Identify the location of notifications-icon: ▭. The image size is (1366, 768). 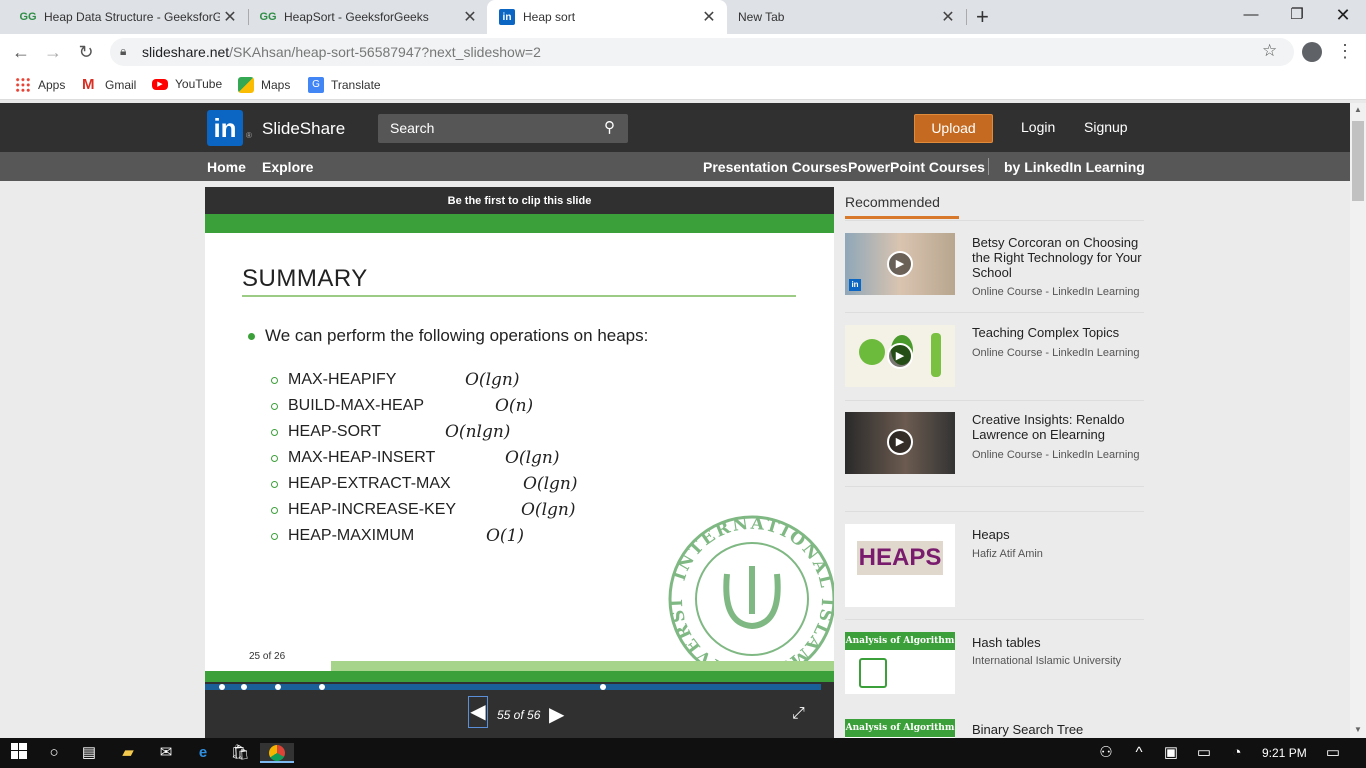
(1333, 753).